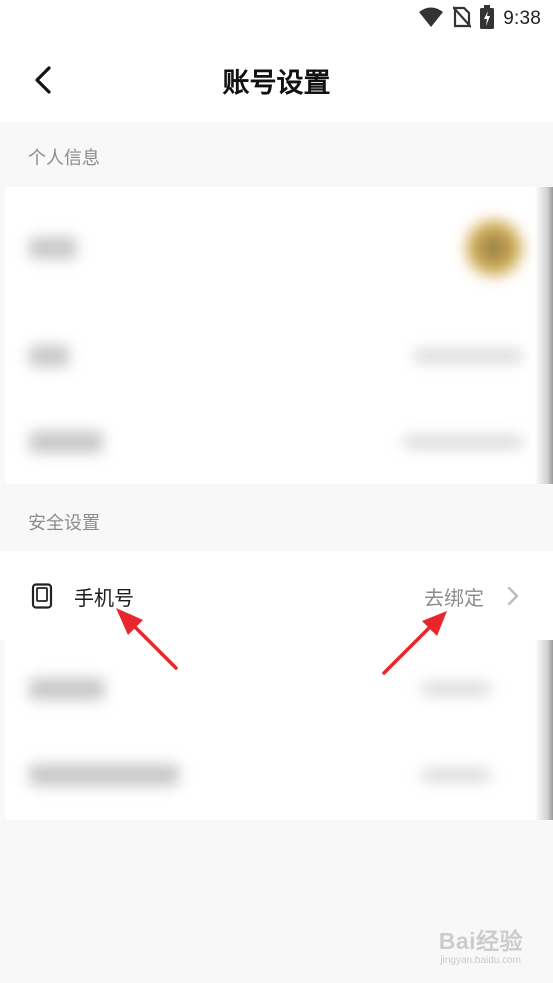  I want to click on baidu-jingyan-watermark: Bai经验, so click(480, 941).